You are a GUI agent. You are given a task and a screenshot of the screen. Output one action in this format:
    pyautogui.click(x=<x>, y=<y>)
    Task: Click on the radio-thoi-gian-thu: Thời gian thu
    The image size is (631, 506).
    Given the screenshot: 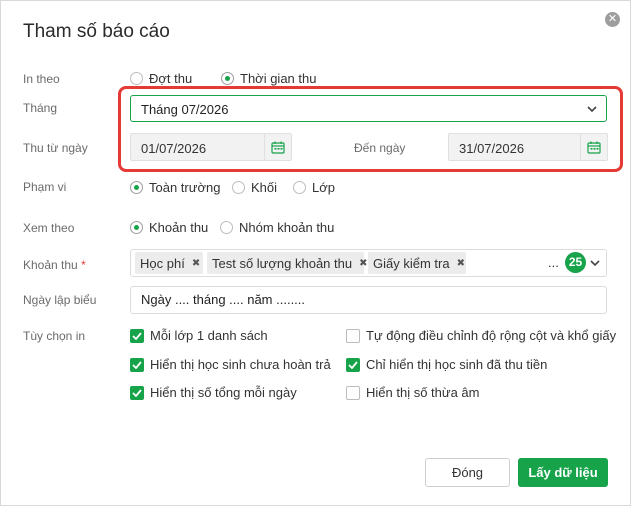 What is the action you would take?
    pyautogui.click(x=268, y=78)
    